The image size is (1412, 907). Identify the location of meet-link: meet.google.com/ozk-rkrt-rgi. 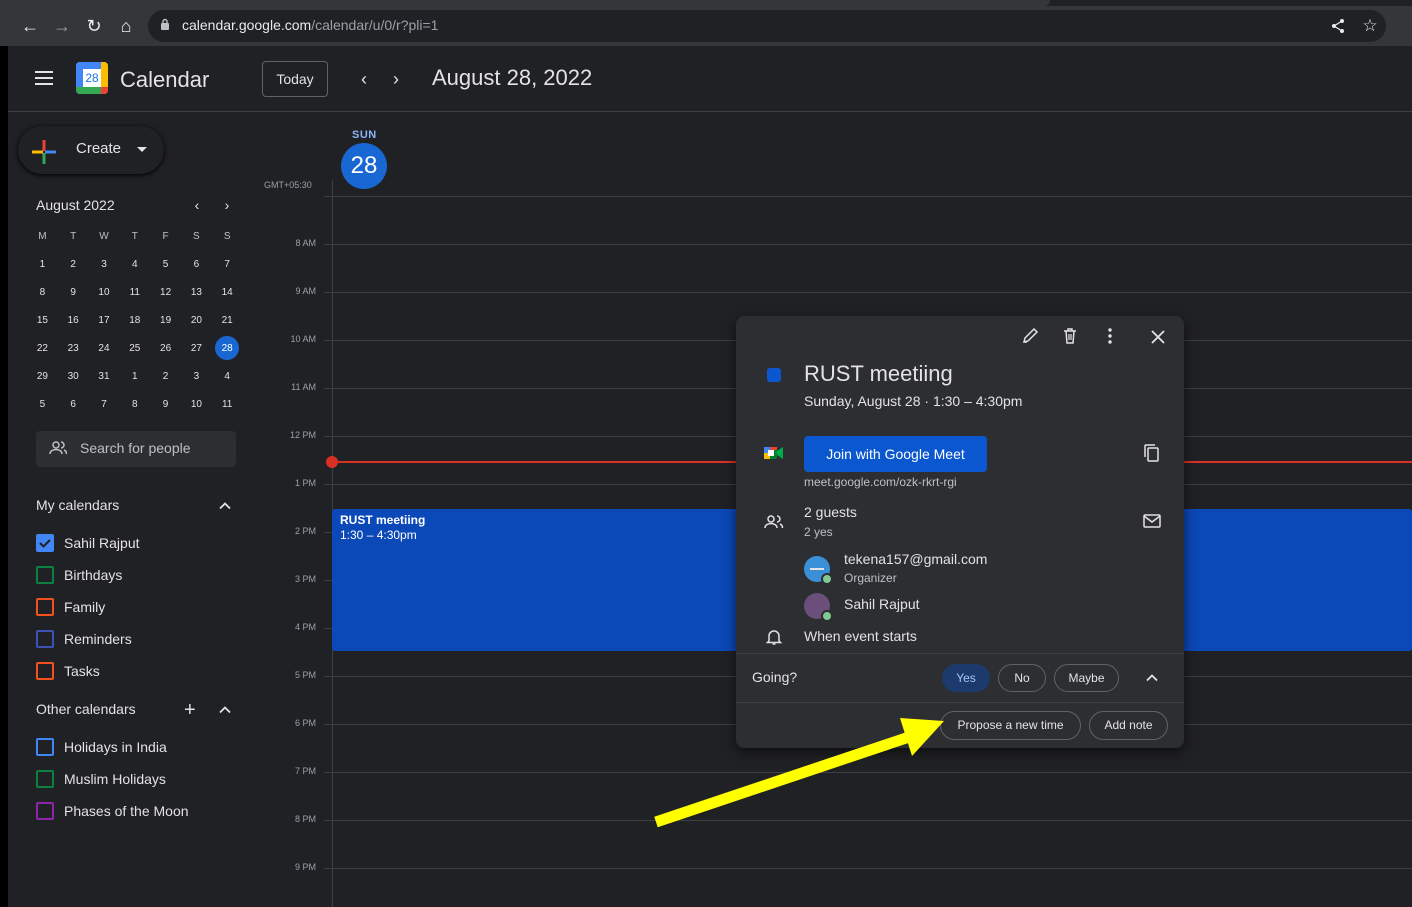
(880, 482).